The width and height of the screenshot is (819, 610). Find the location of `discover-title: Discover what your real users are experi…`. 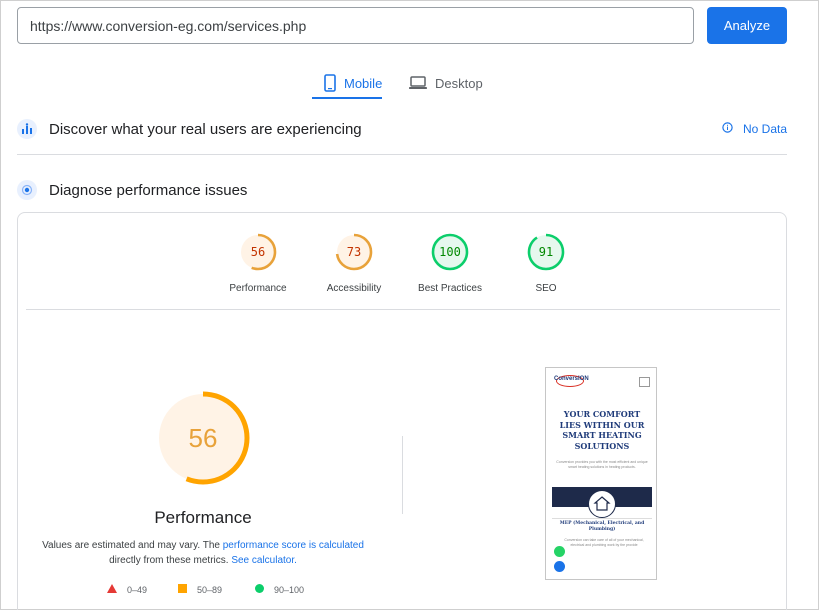

discover-title: Discover what your real users are experi… is located at coordinates (205, 129).